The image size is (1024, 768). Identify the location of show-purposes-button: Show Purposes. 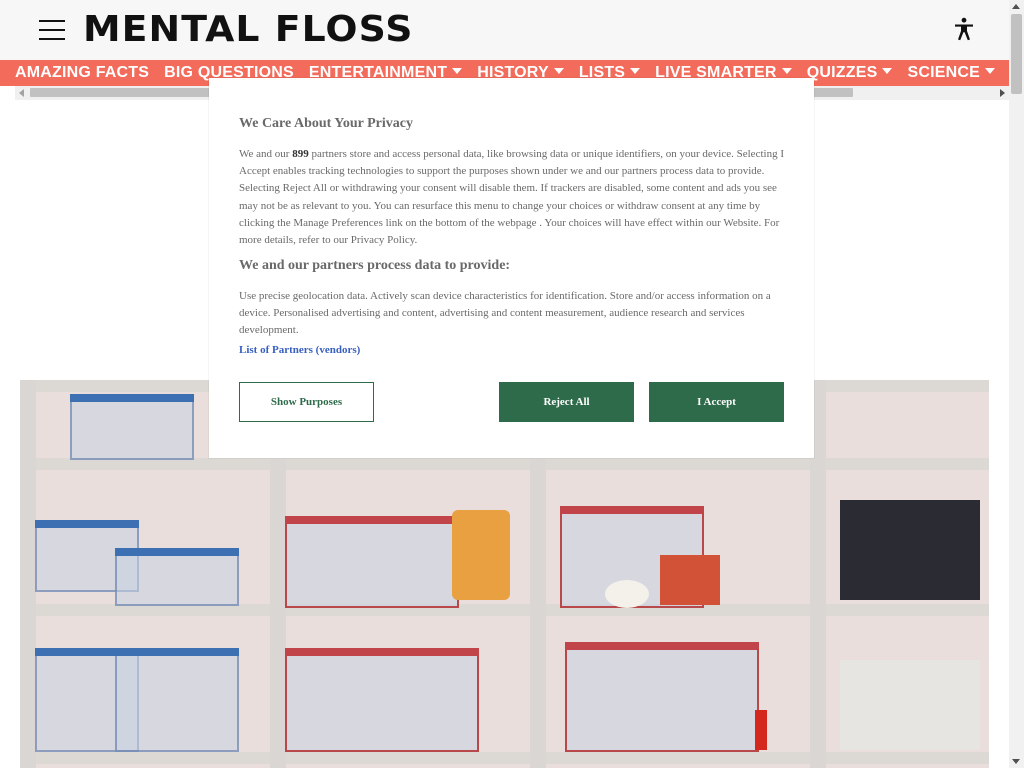
(306, 402).